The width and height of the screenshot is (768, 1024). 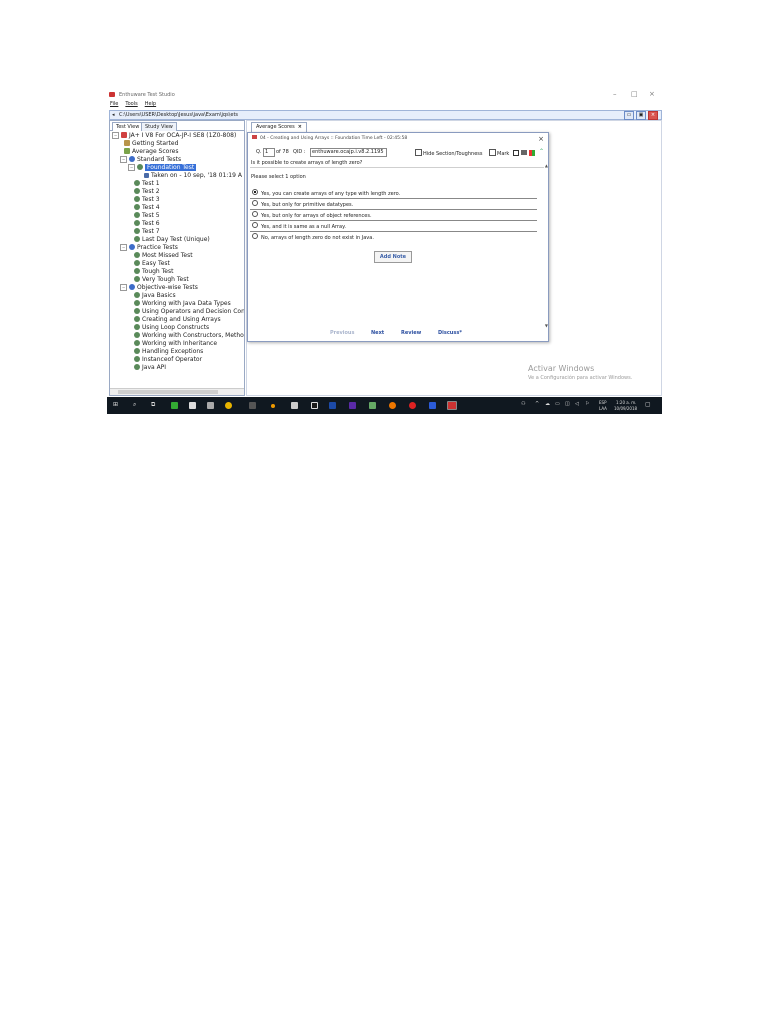 What do you see at coordinates (193, 176) in the screenshot?
I see `tree-item-taken-on: Taken on - 10 sep, '18 01:19 A` at bounding box center [193, 176].